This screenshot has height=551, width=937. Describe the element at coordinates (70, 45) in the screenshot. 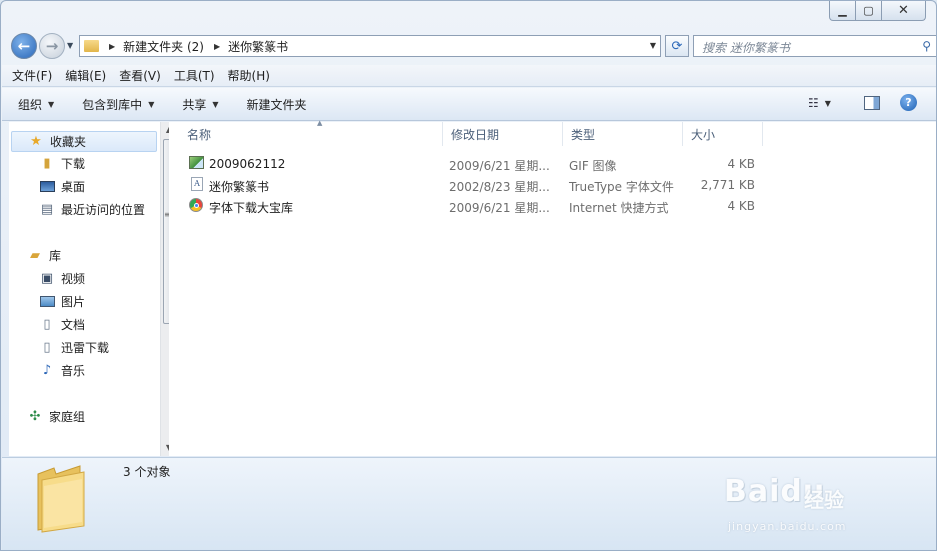

I see `recent-pages-dropdown: ▼` at that location.